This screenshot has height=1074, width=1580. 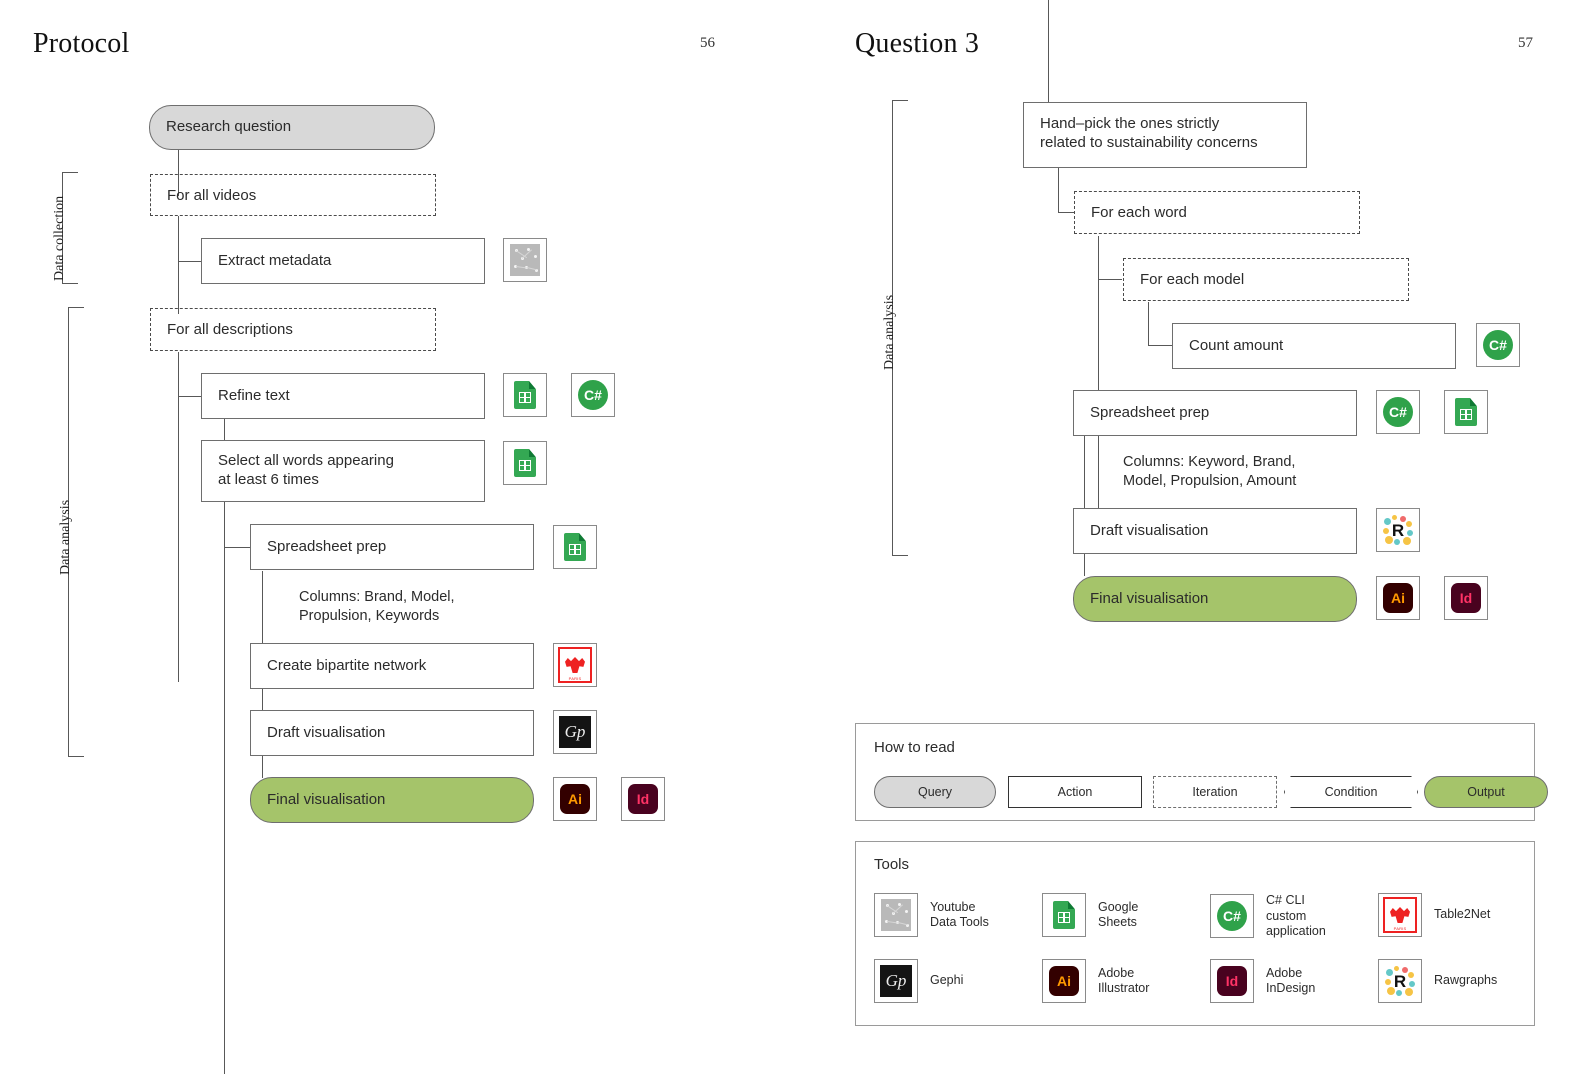 What do you see at coordinates (275, 260) in the screenshot?
I see `node-label: Extract metadata` at bounding box center [275, 260].